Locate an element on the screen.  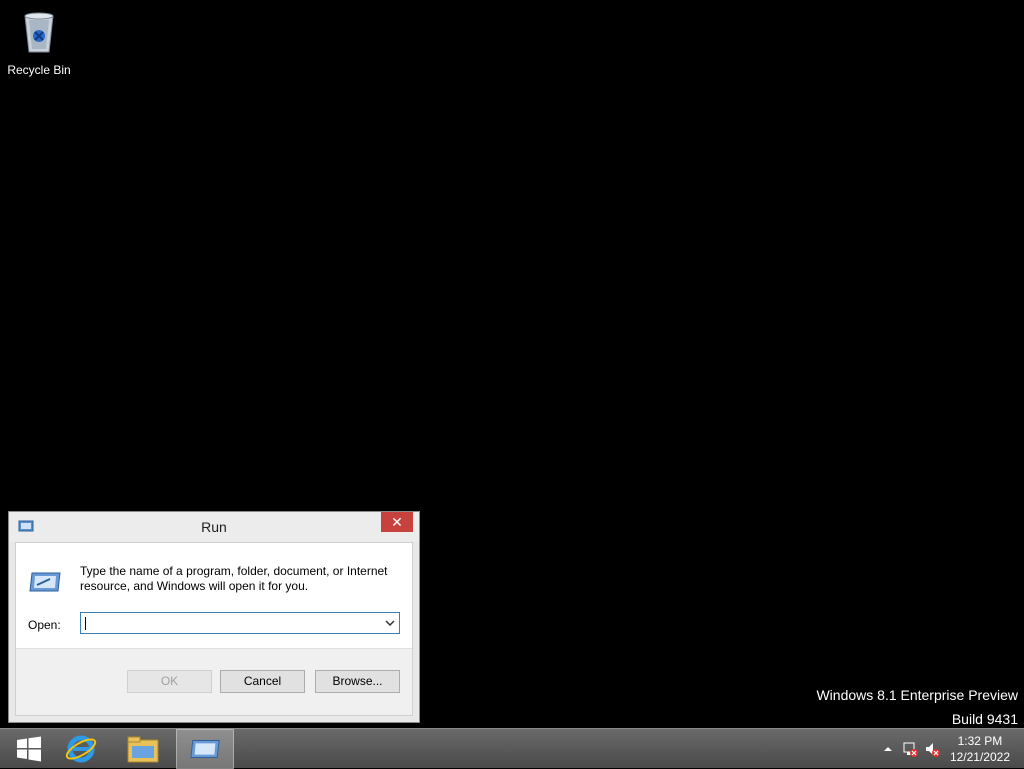
volume-muted-icon is located at coordinates (932, 749).